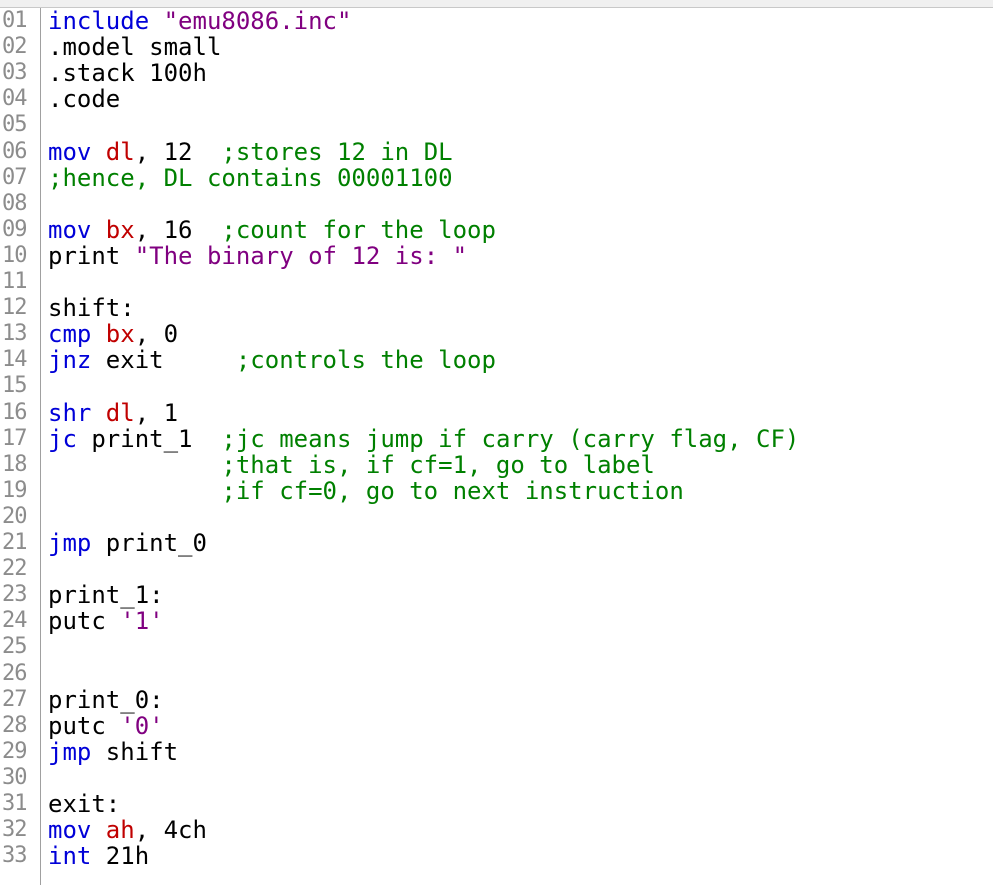 This screenshot has height=885, width=993. I want to click on text-token: print_1:, so click(106, 595).